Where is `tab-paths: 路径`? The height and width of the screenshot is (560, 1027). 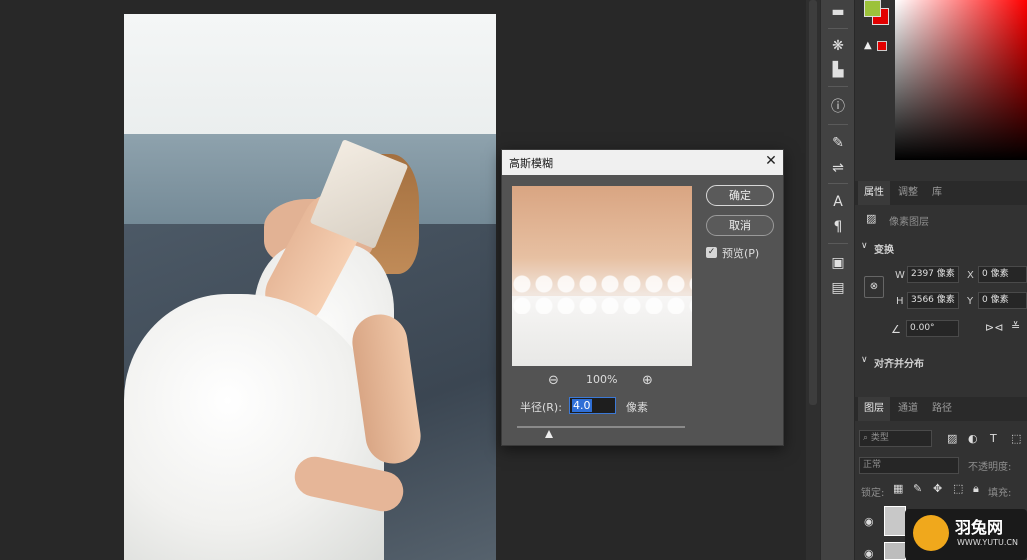
tab-paths: 路径 is located at coordinates (942, 409).